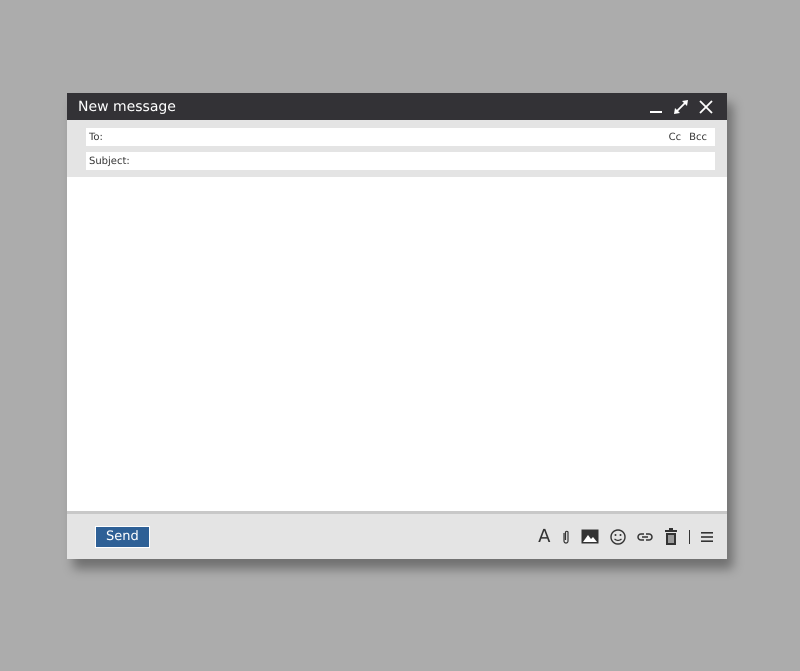 This screenshot has width=800, height=671. What do you see at coordinates (698, 137) in the screenshot?
I see `recipient-link: Bcc` at bounding box center [698, 137].